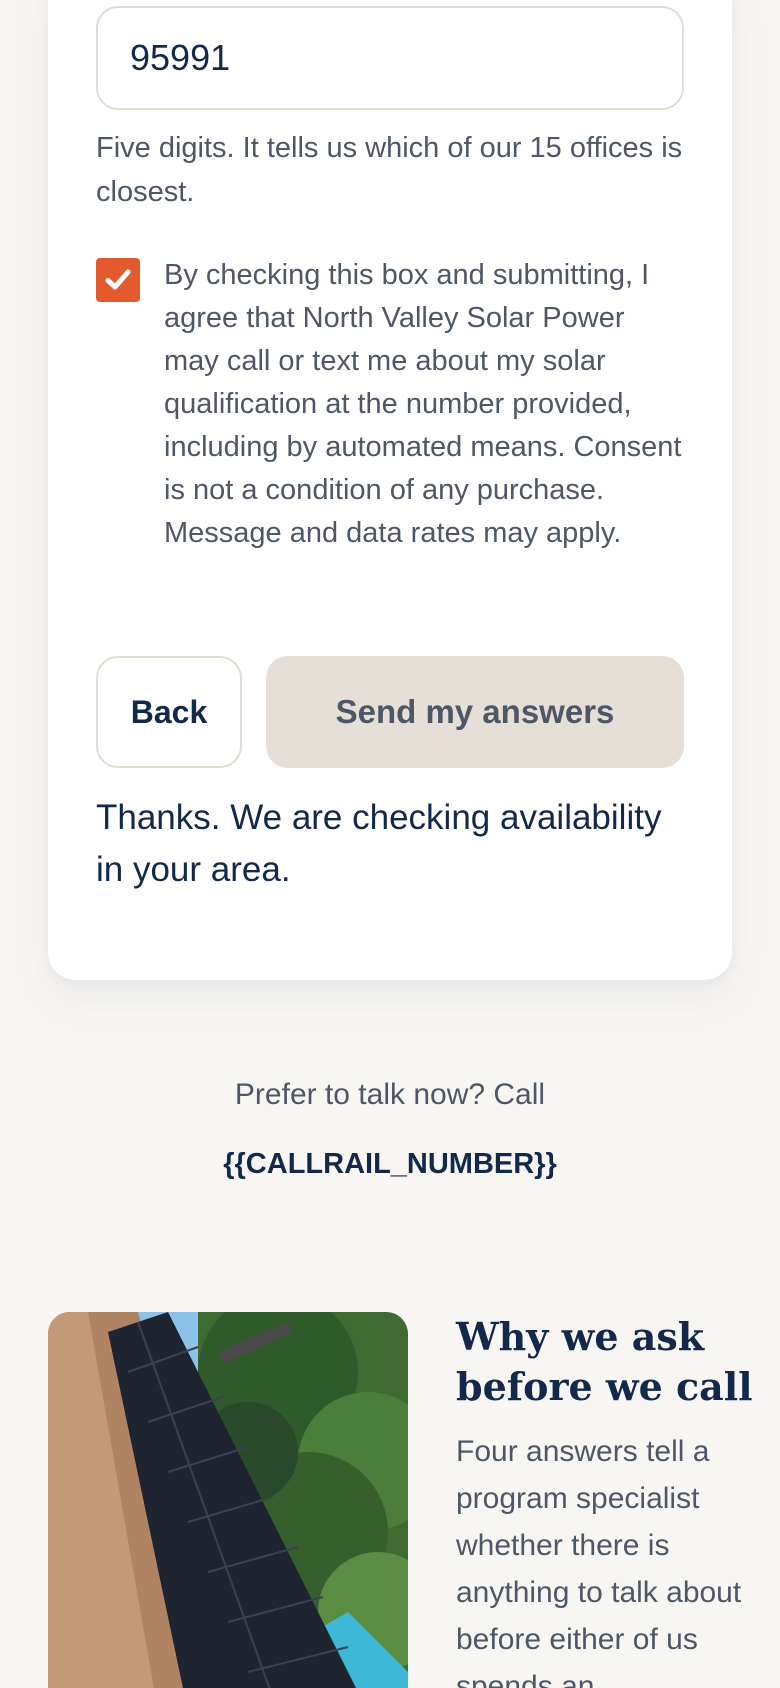  Describe the element at coordinates (604, 1361) in the screenshot. I see `why-we-ask-heading: Why we ask before we call` at that location.